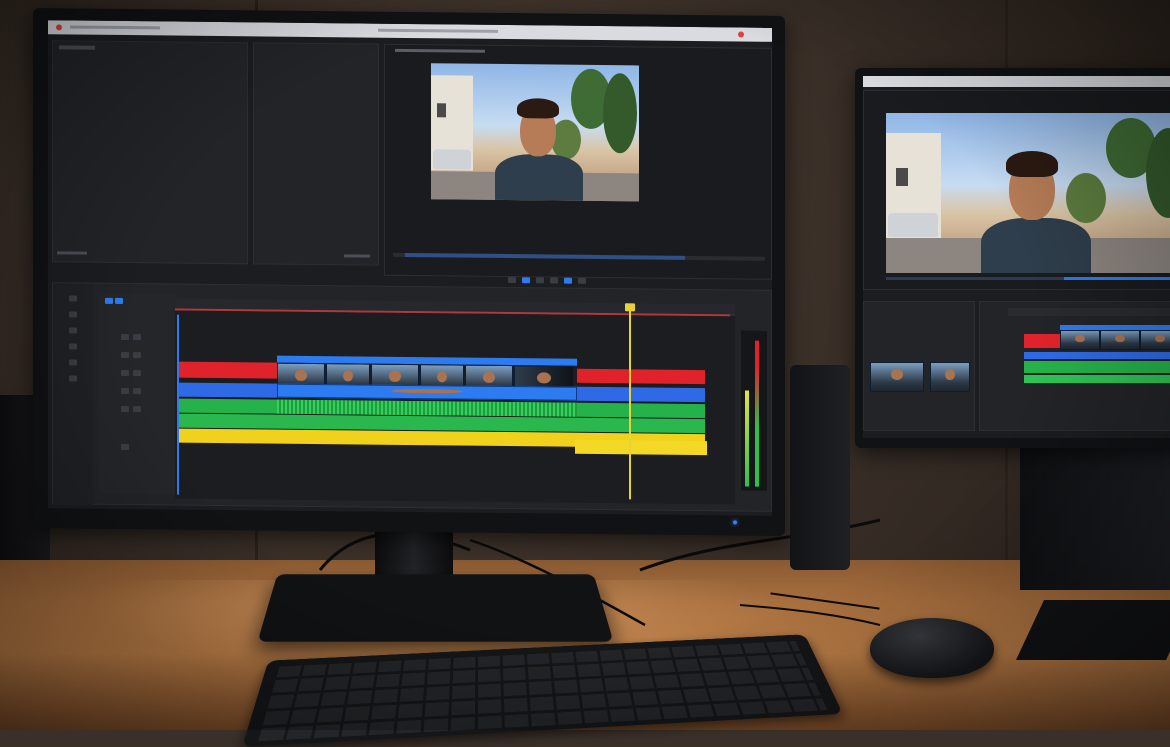 Image resolution: width=1170 pixels, height=747 pixels. What do you see at coordinates (1016, 81) in the screenshot?
I see `right-menubar` at bounding box center [1016, 81].